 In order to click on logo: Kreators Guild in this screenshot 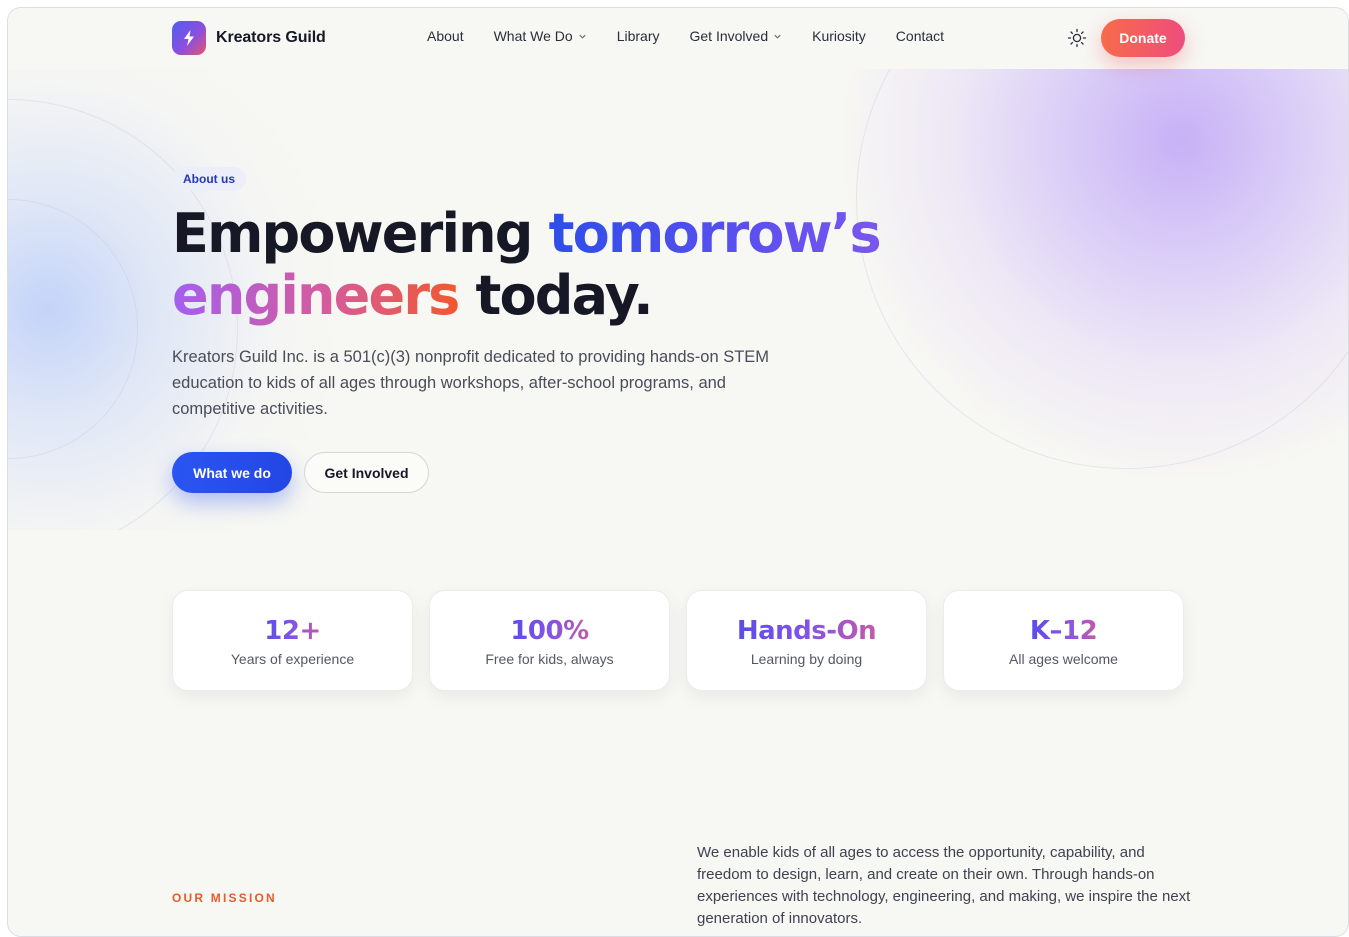, I will do `click(249, 38)`.